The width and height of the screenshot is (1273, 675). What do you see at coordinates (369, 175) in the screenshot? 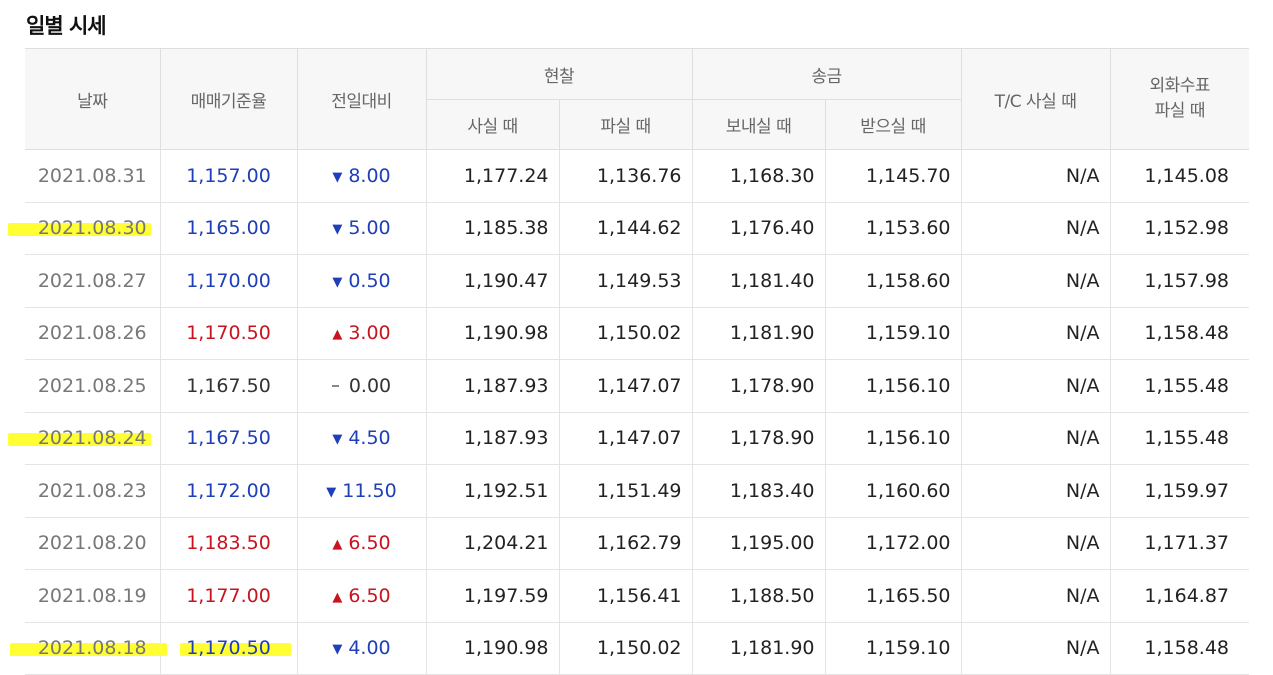
I see `change-text: 8.00` at bounding box center [369, 175].